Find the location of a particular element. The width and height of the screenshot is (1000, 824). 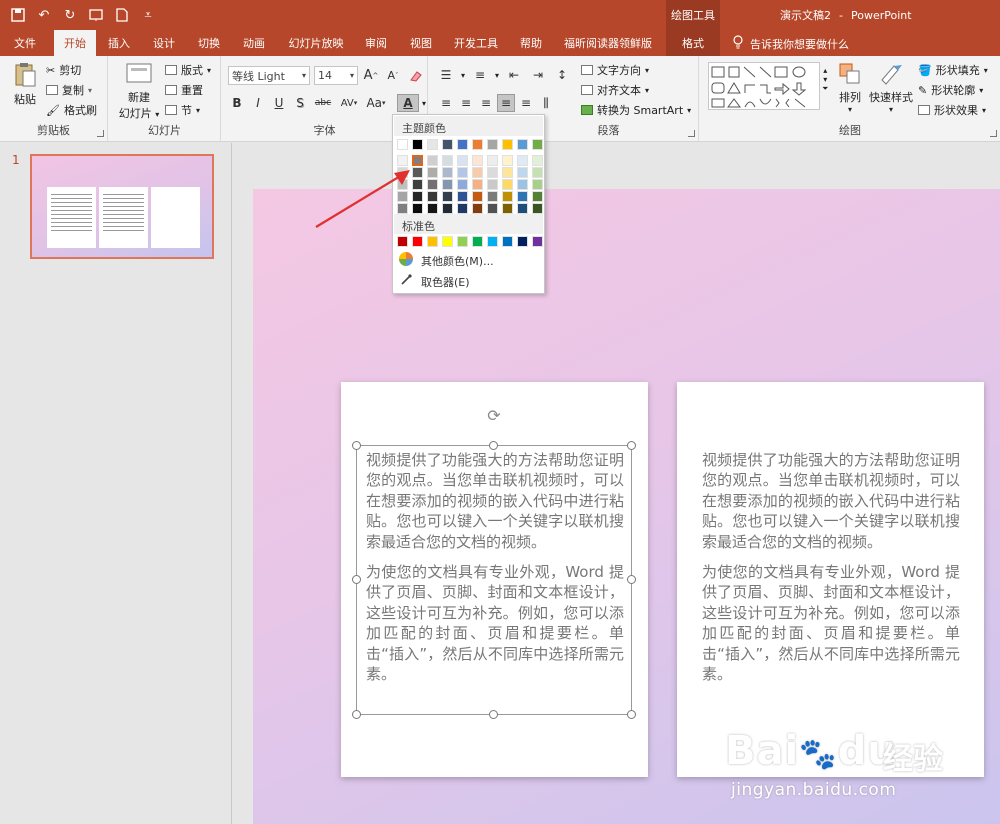

increase-indent-icon: ⇥ is located at coordinates (538, 75).